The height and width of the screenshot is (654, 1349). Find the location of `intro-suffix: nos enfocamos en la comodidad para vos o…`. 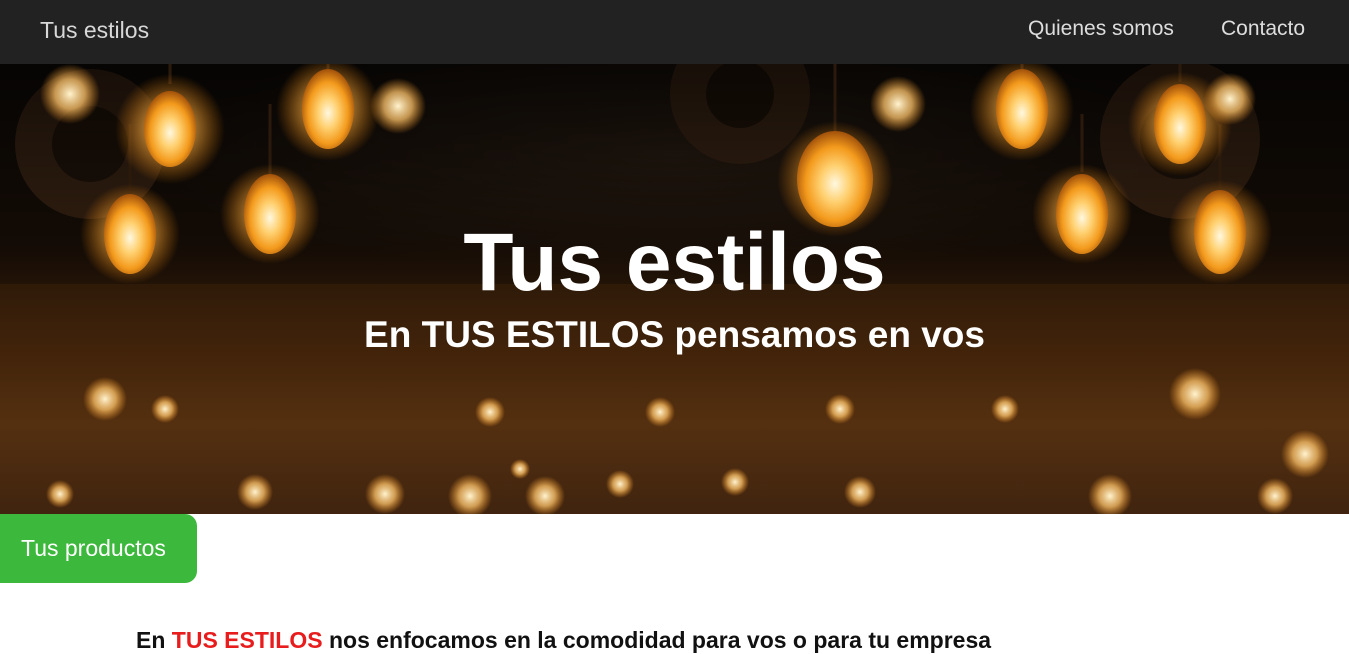

intro-suffix: nos enfocamos en la comodidad para vos o… is located at coordinates (660, 640).